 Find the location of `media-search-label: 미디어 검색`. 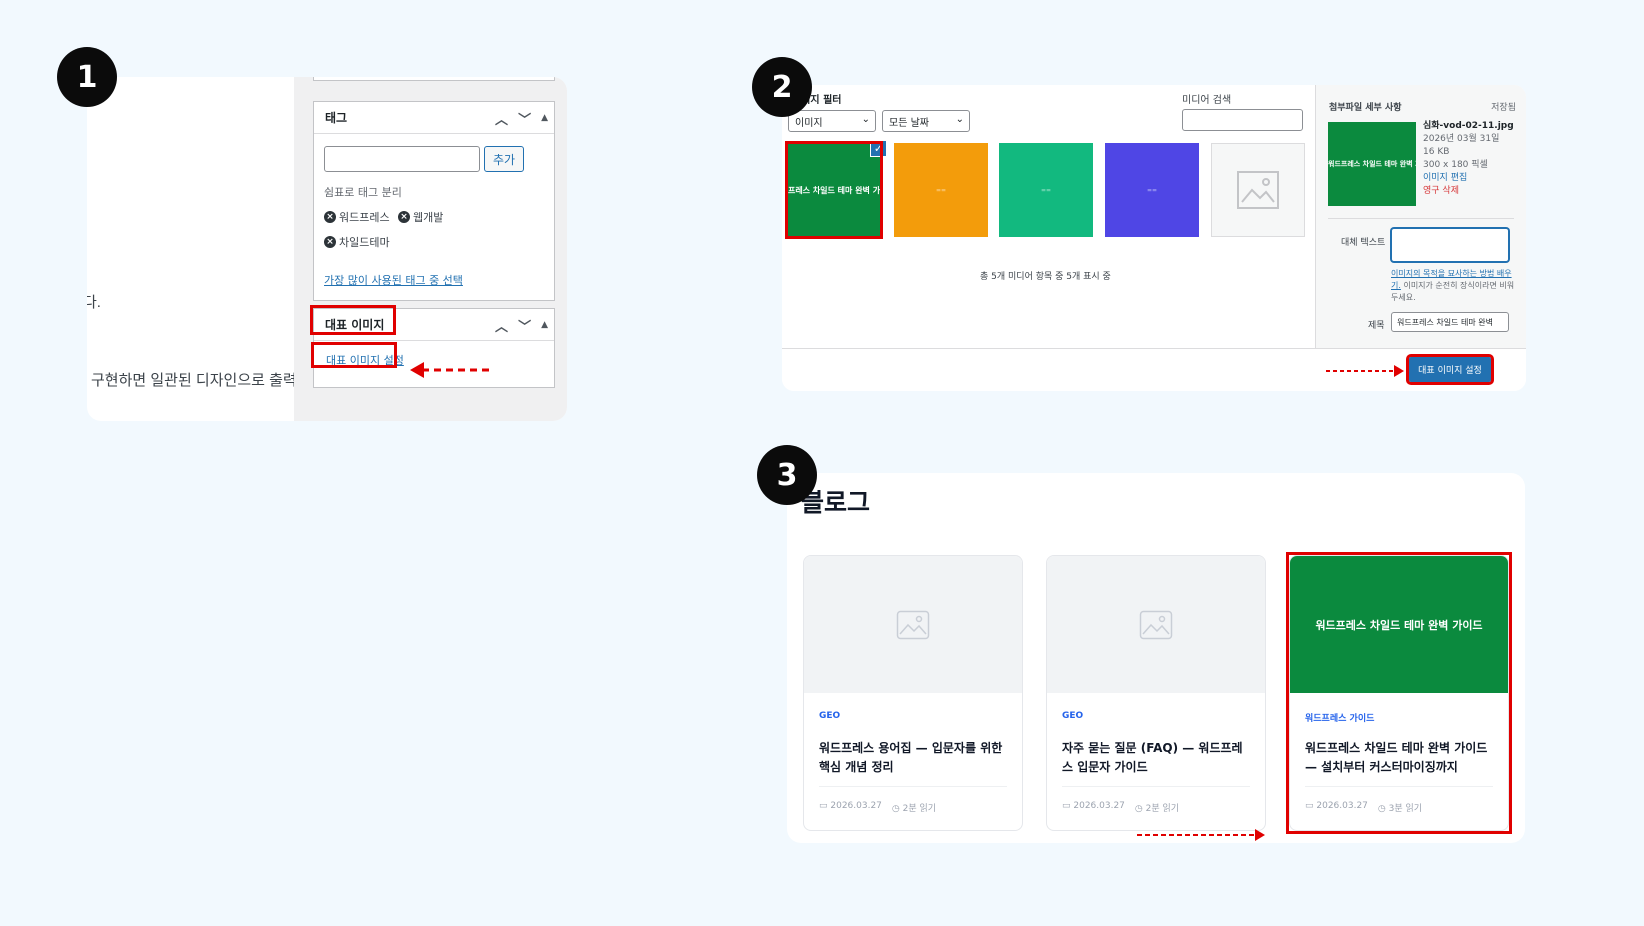

media-search-label: 미디어 검색 is located at coordinates (1207, 100).